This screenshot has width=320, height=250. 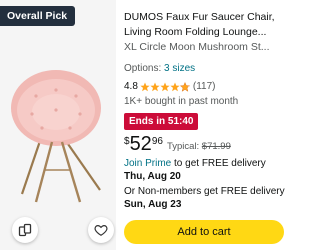 I want to click on options-label: Options:, so click(x=143, y=68).